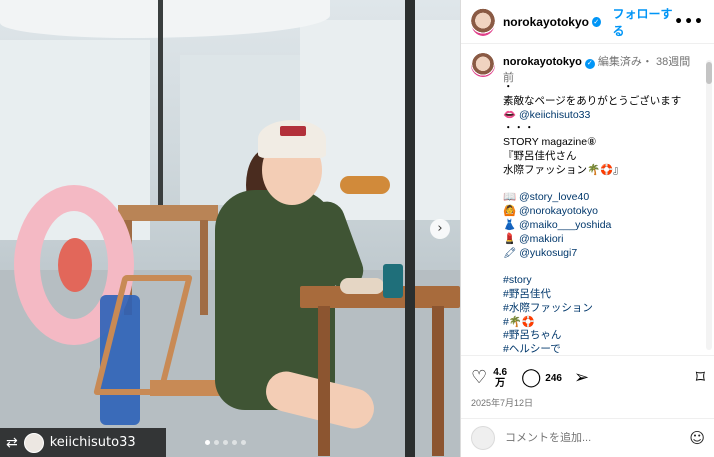 The height and width of the screenshot is (457, 714). What do you see at coordinates (602, 116) in the screenshot?
I see `mention-link: 👄 @keiichisuto33` at bounding box center [602, 116].